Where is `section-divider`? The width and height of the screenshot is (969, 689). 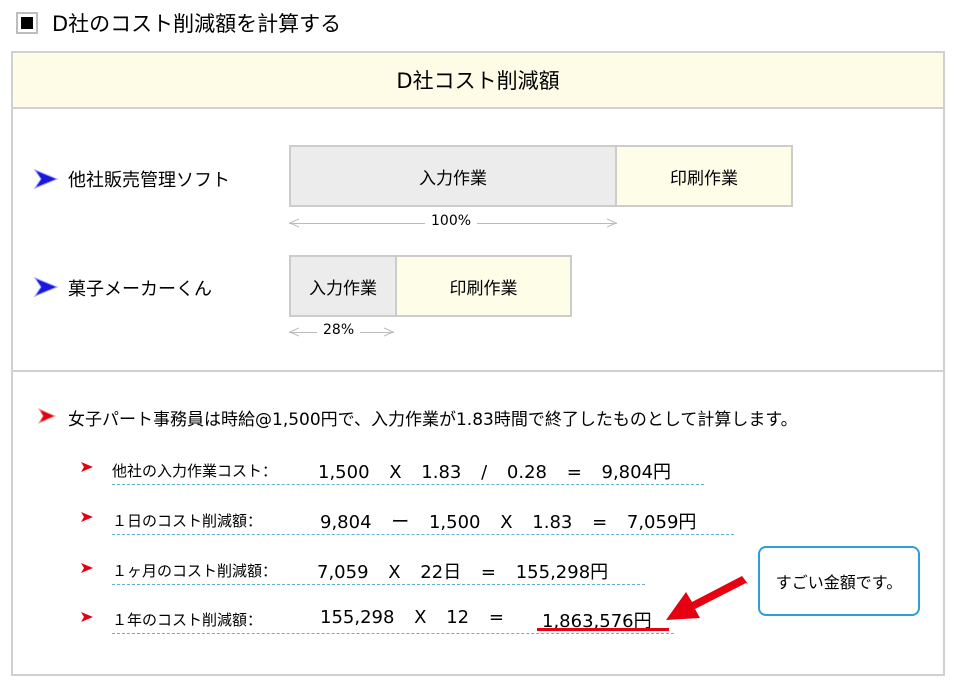 section-divider is located at coordinates (478, 371).